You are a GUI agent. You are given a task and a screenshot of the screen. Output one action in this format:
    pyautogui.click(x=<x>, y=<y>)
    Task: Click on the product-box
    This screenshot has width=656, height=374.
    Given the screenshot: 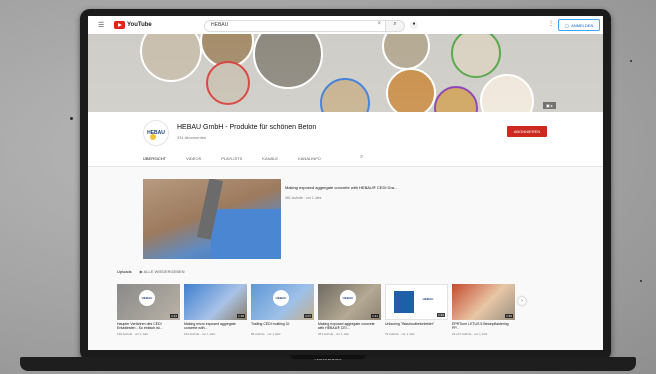 What is the action you would take?
    pyautogui.click(x=404, y=302)
    